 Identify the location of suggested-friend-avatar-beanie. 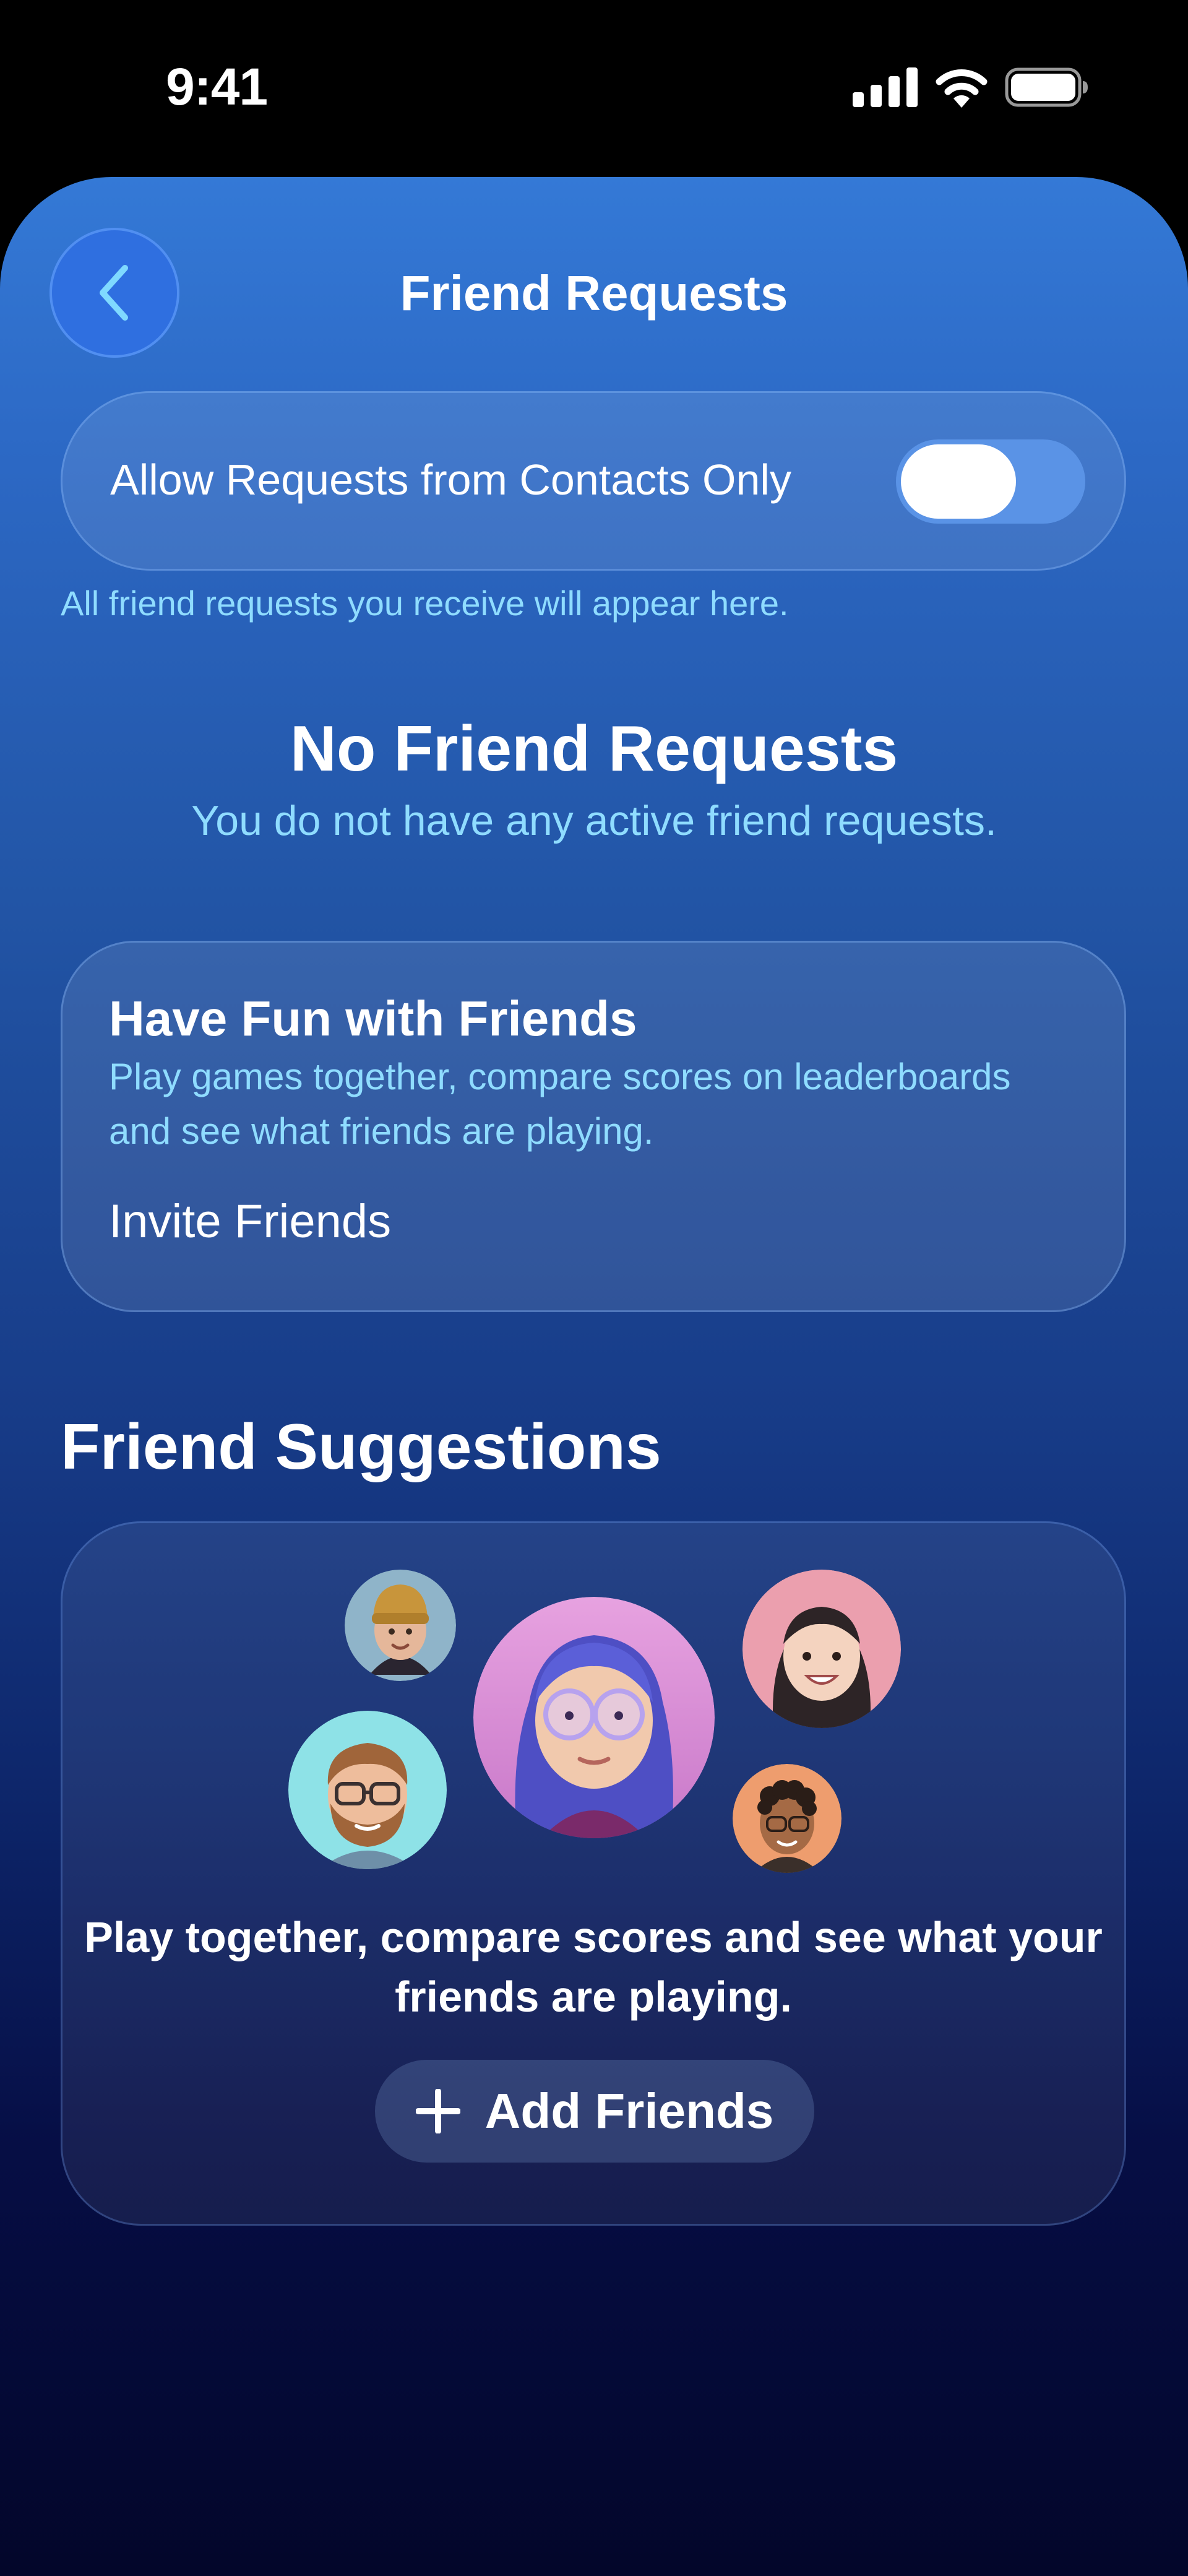
(400, 1625).